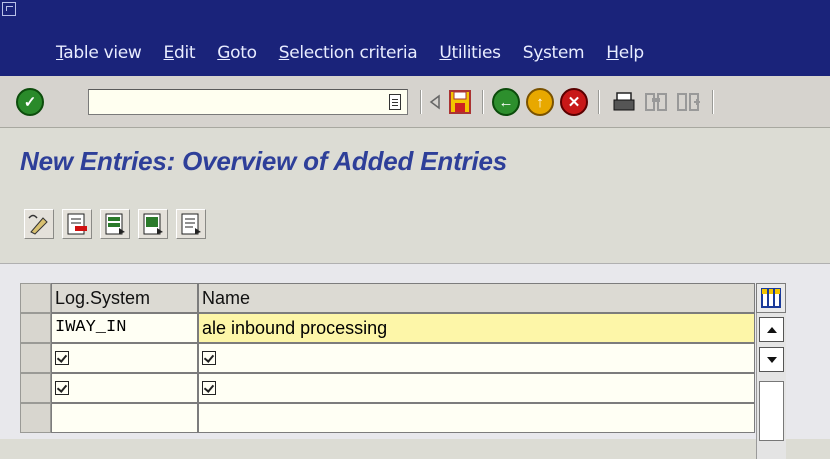  I want to click on application-toolbar, so click(115, 224).